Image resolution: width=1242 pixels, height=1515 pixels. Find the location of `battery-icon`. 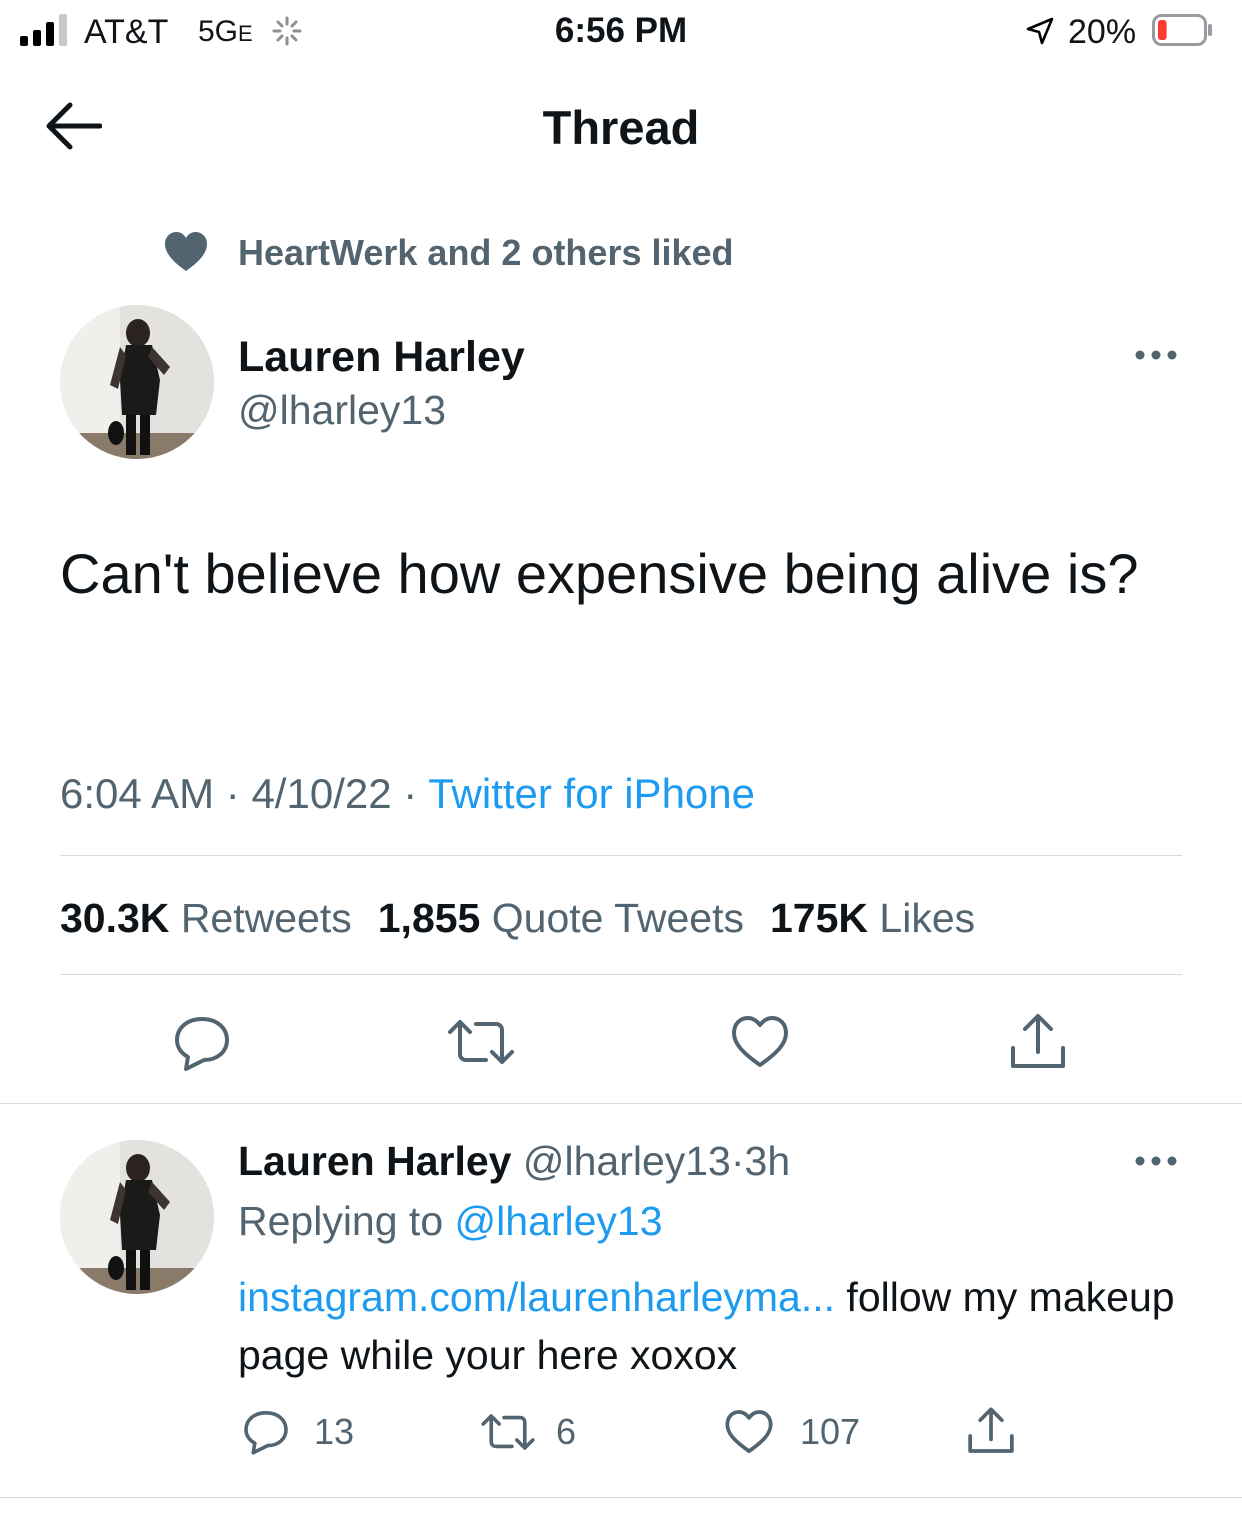

battery-icon is located at coordinates (1182, 30).